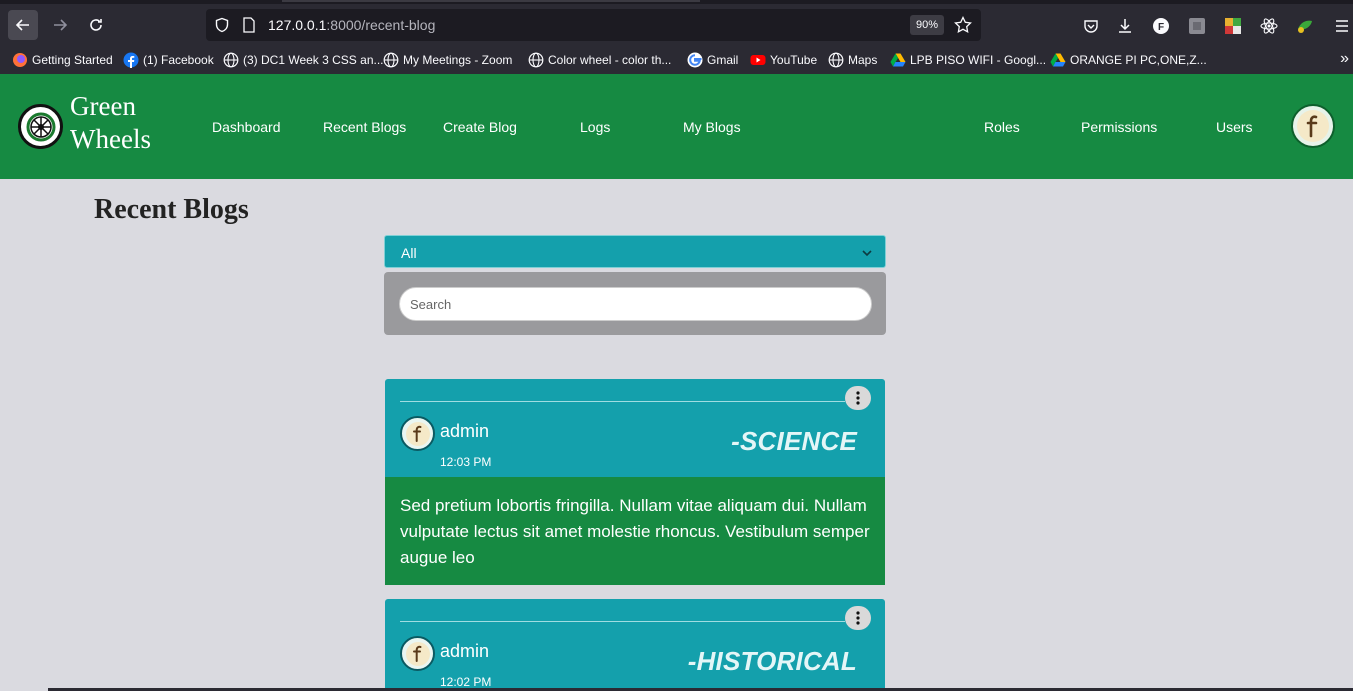 This screenshot has width=1353, height=691. I want to click on extension-grey-icon, so click(1197, 26).